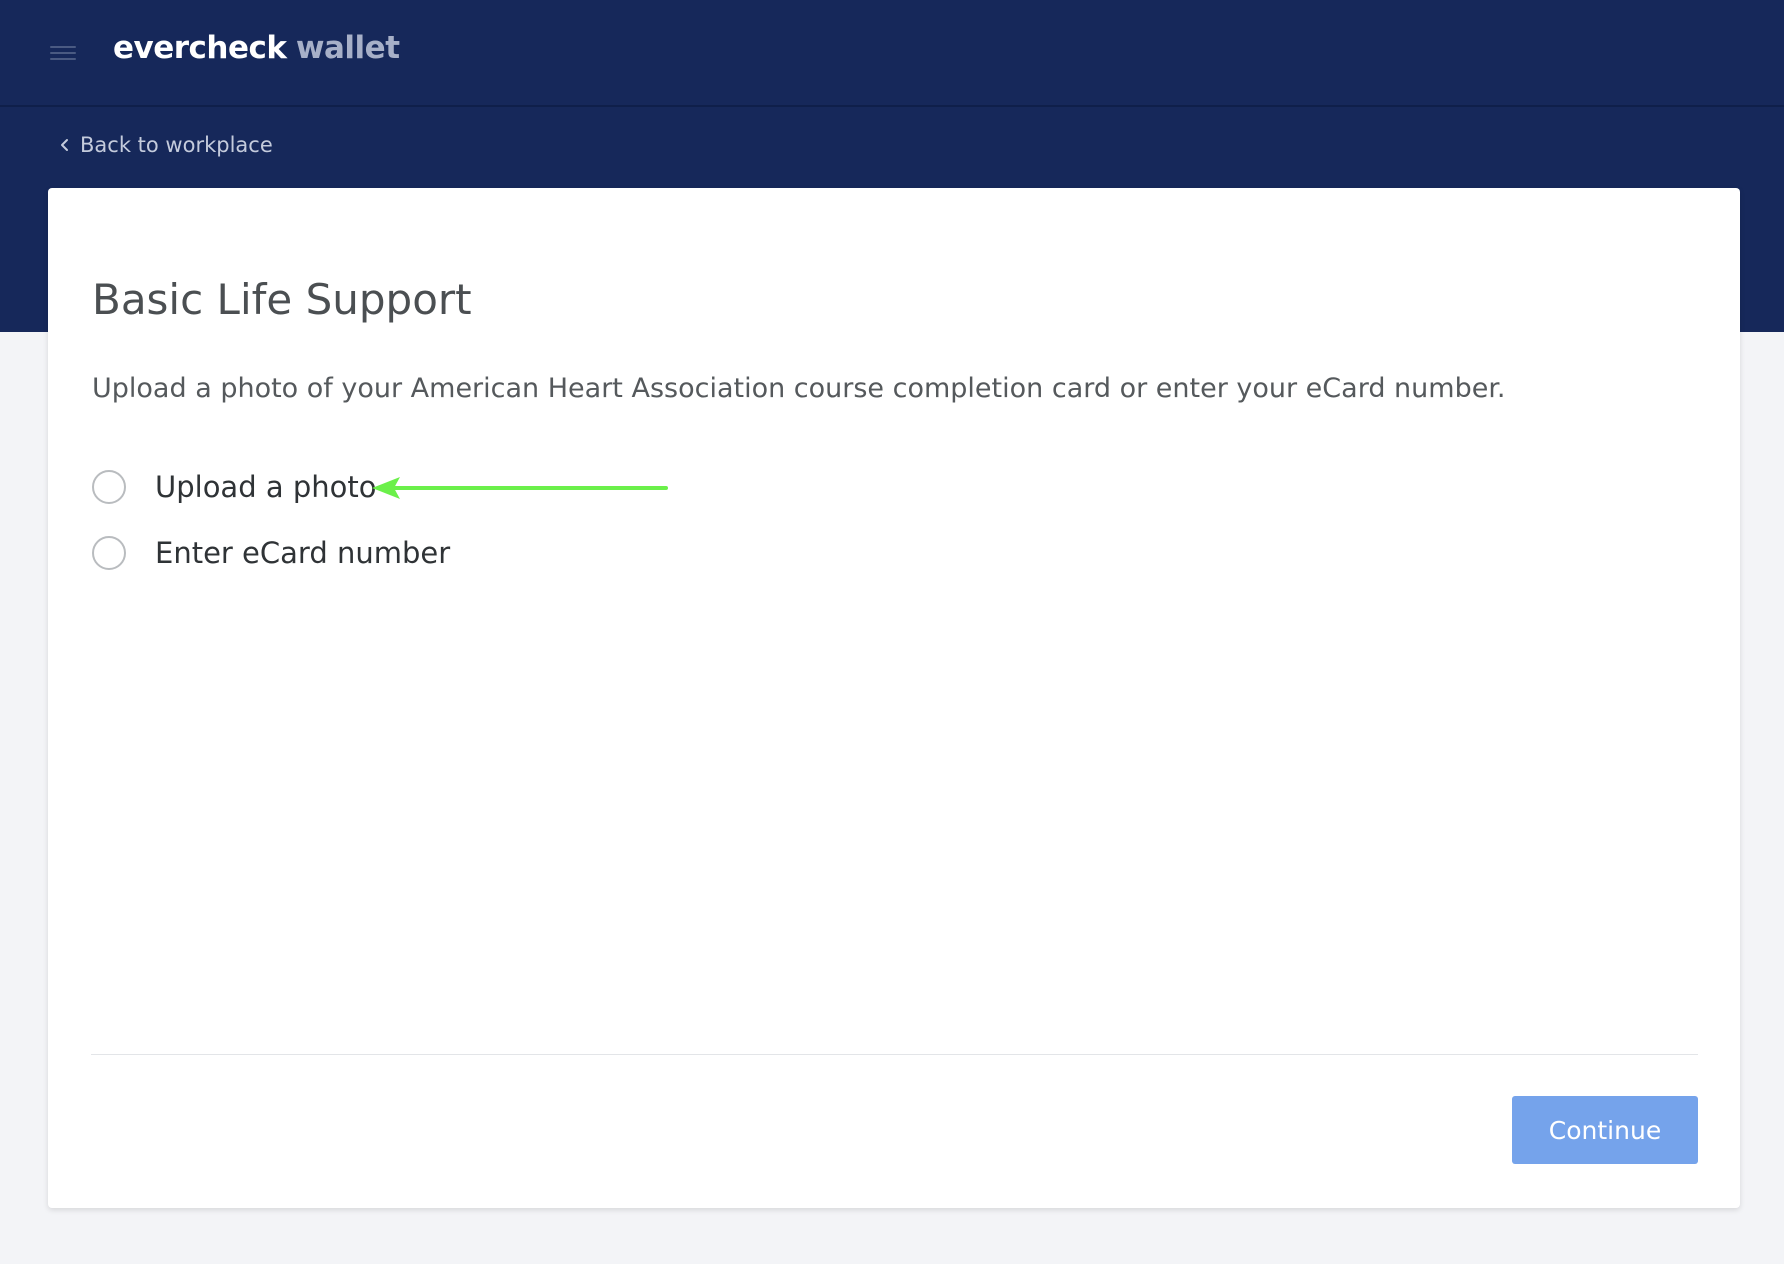 This screenshot has height=1264, width=1784. I want to click on enter-ecard-option: Enter eCard number, so click(271, 553).